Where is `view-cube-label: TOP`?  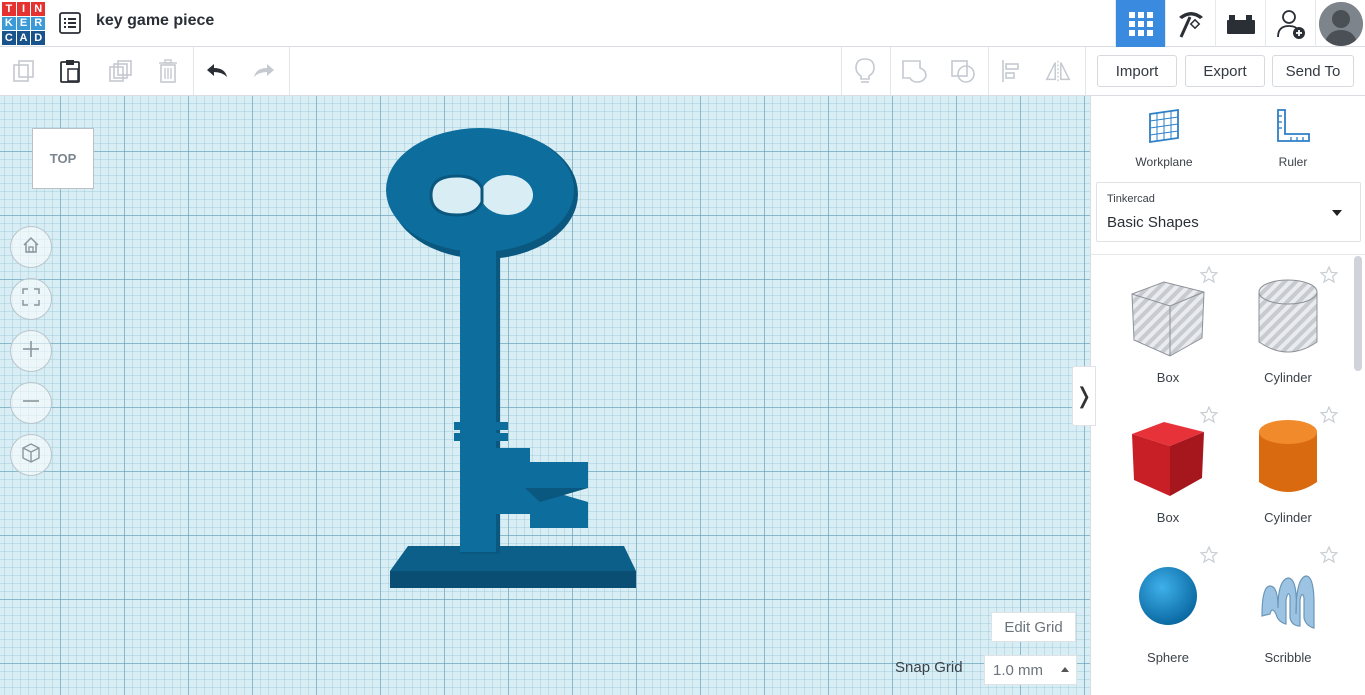
view-cube-label: TOP is located at coordinates (63, 158).